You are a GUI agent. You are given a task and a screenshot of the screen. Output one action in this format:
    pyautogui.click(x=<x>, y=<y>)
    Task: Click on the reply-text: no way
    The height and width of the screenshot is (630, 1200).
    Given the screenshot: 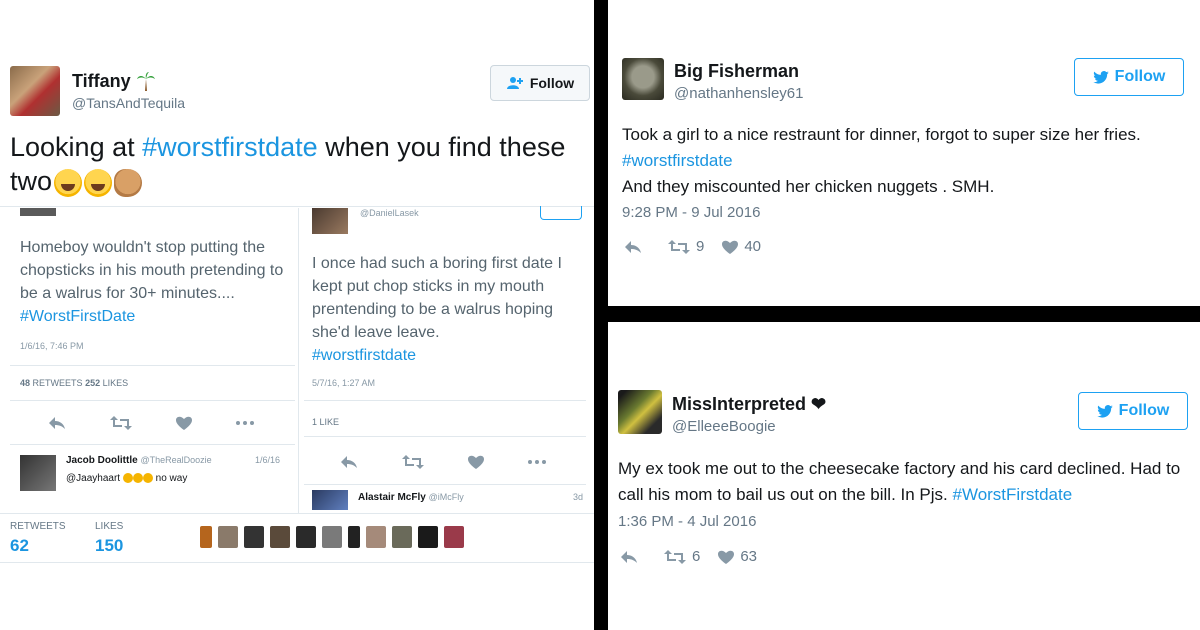 What is the action you would take?
    pyautogui.click(x=171, y=478)
    